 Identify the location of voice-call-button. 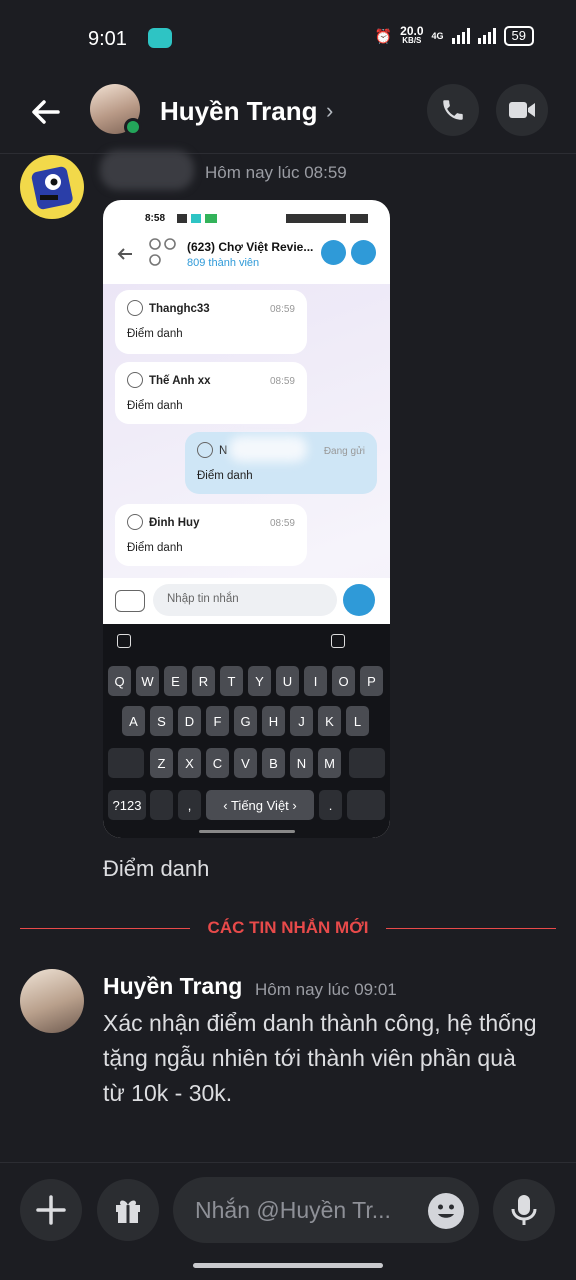
(453, 110).